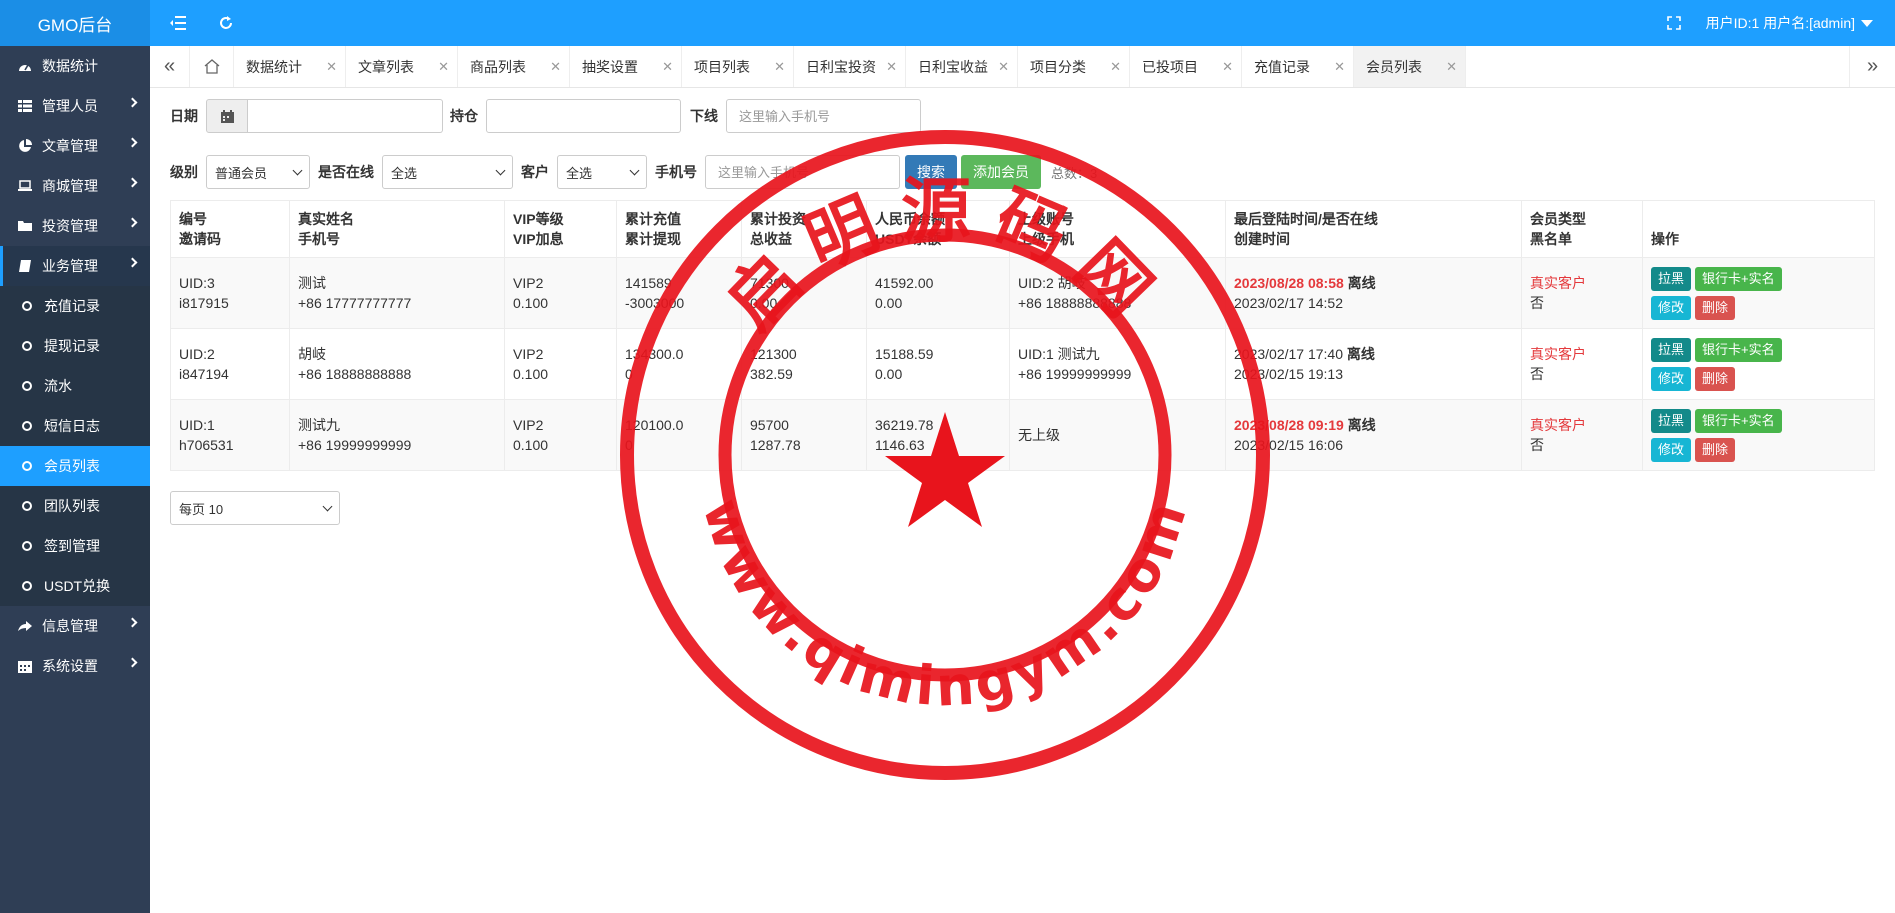 The height and width of the screenshot is (913, 1895). Describe the element at coordinates (962, 66) in the screenshot. I see `tab-daily-income: 日利宝收益 ✕` at that location.